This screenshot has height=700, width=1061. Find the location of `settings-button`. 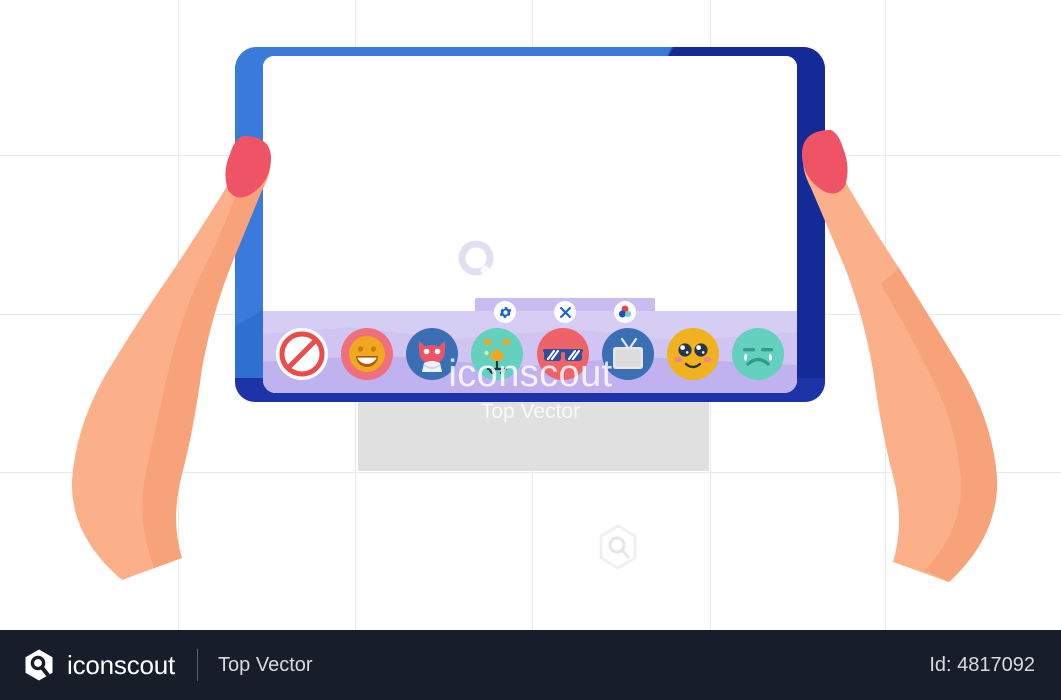

settings-button is located at coordinates (505, 312).